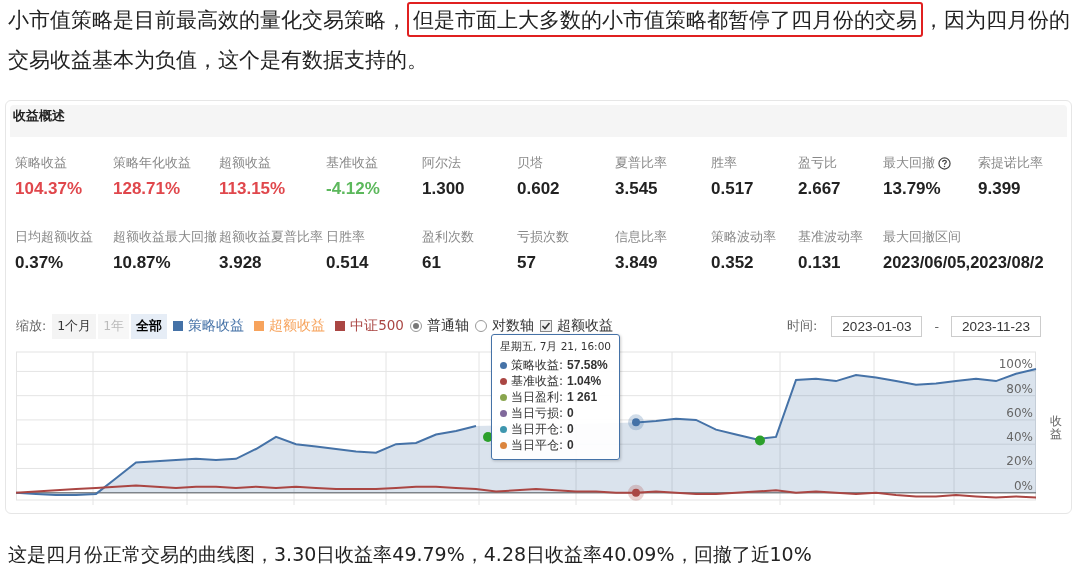 This screenshot has height=574, width=1080. Describe the element at coordinates (348, 263) in the screenshot. I see `stat-value: 0.514` at that location.